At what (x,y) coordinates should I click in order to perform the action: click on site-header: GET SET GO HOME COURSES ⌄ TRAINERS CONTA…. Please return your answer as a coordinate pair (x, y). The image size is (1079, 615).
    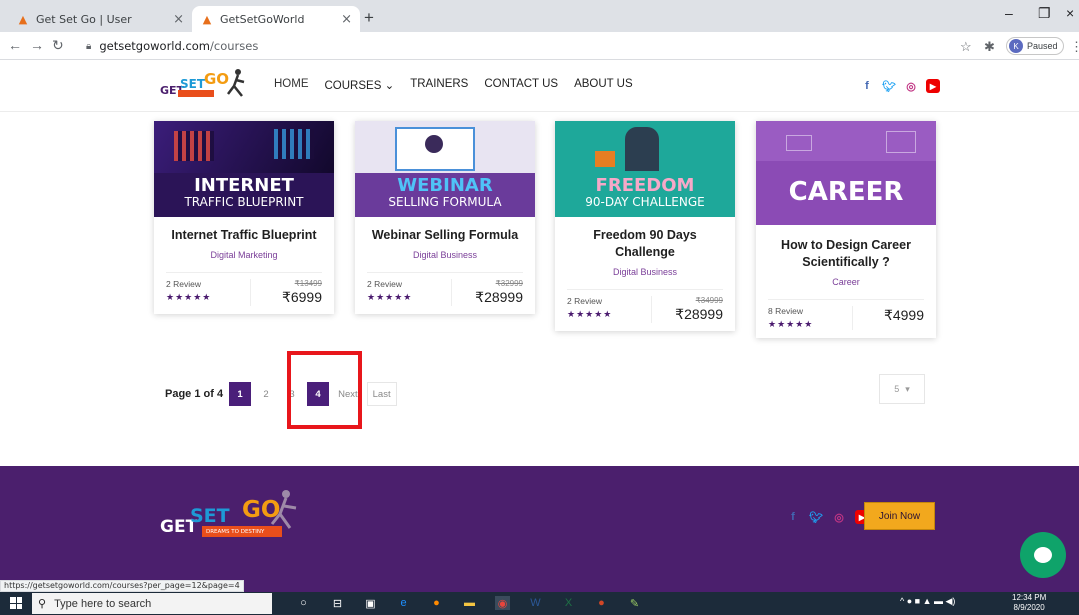
    Looking at the image, I should click on (539, 86).